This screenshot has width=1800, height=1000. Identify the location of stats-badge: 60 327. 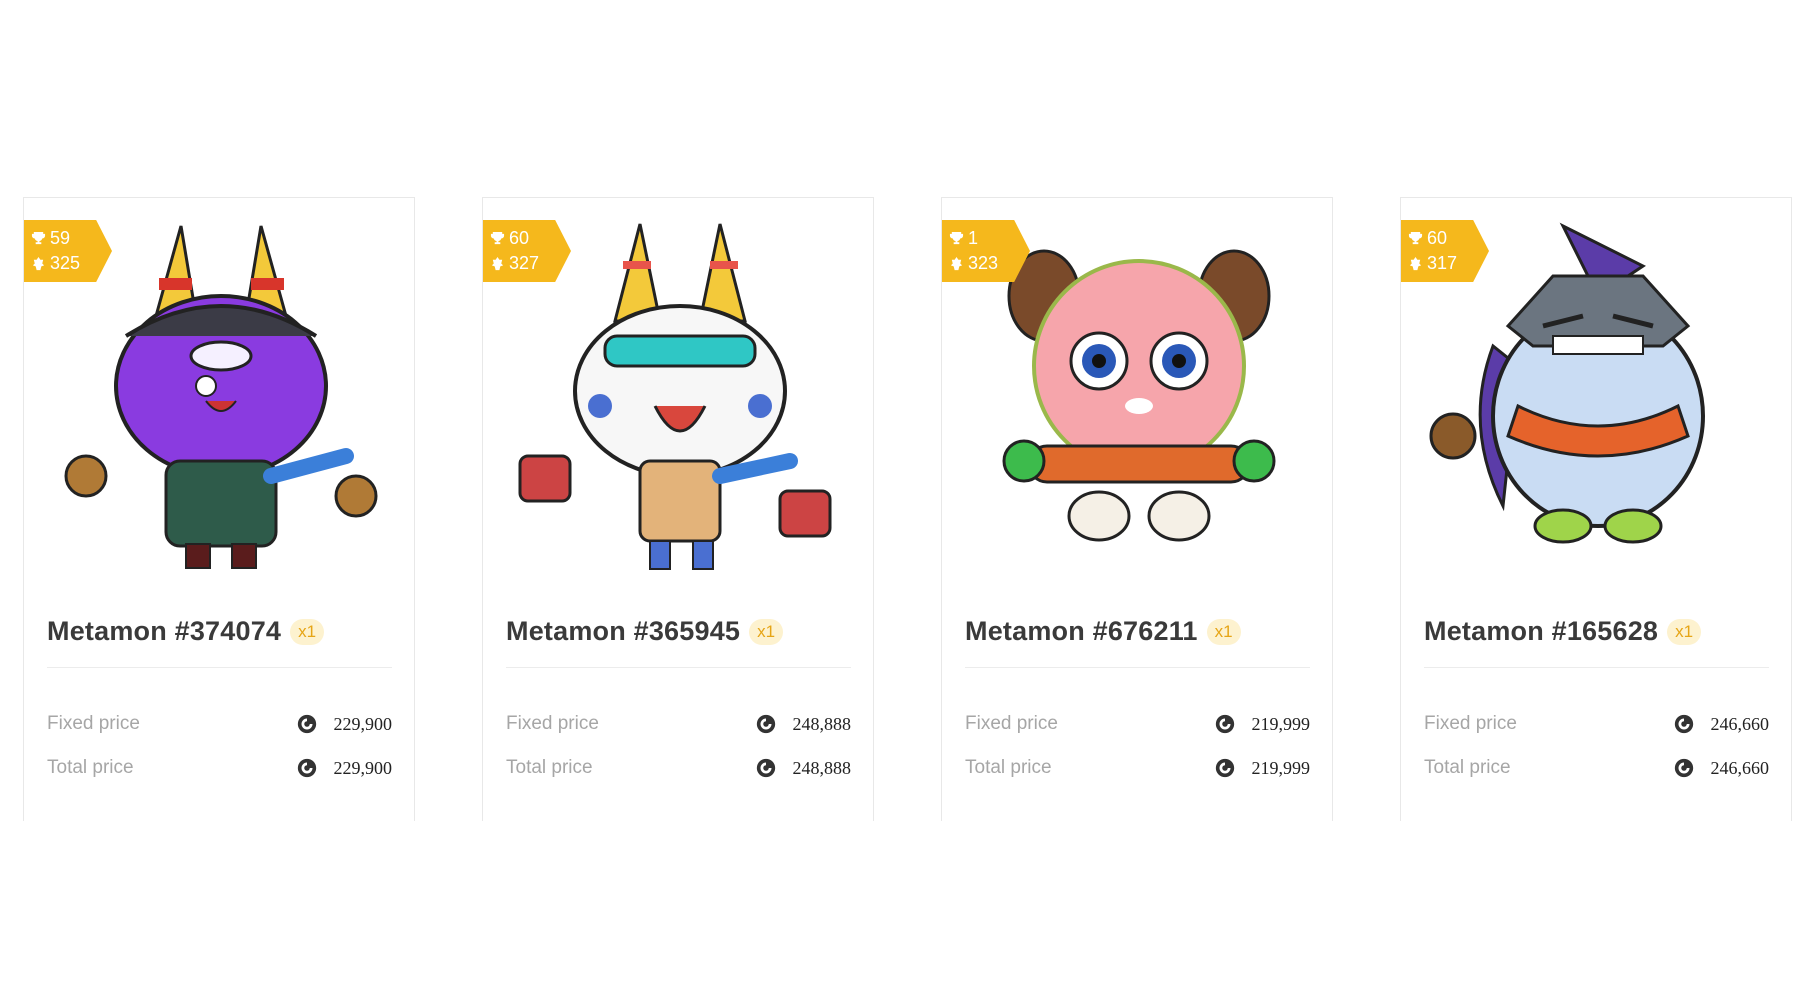
(527, 251).